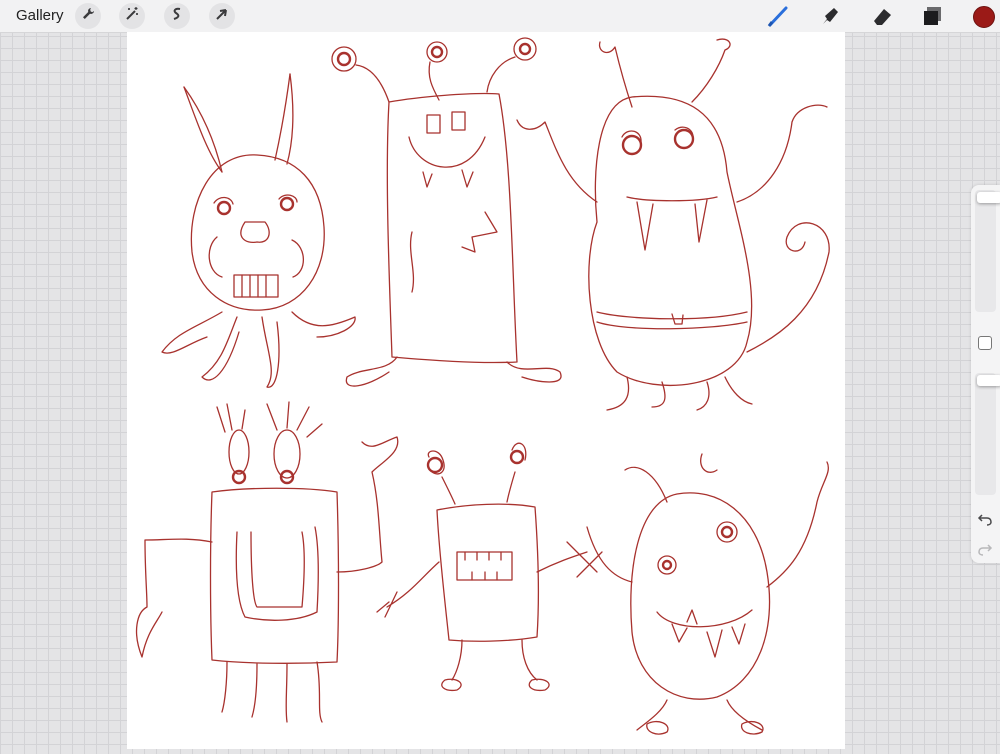 This screenshot has width=1000, height=754. I want to click on adjustments-button, so click(132, 16).